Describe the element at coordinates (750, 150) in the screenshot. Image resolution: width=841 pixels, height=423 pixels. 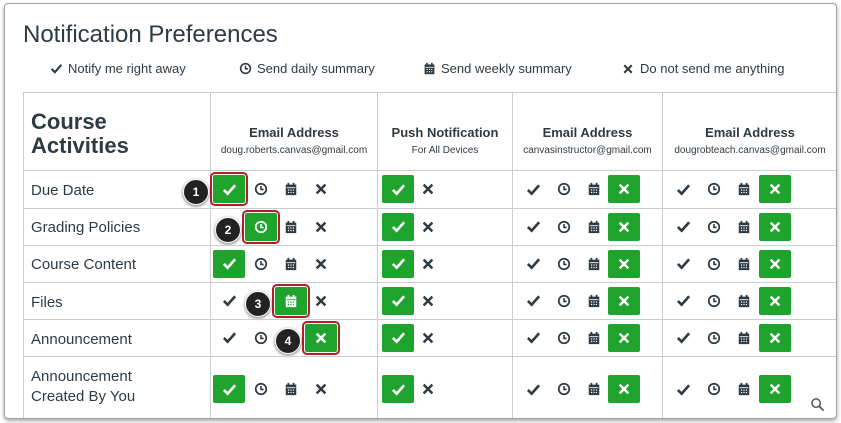
I see `column-header-subtitle: dougrobteach.canvas@gmail.com` at that location.